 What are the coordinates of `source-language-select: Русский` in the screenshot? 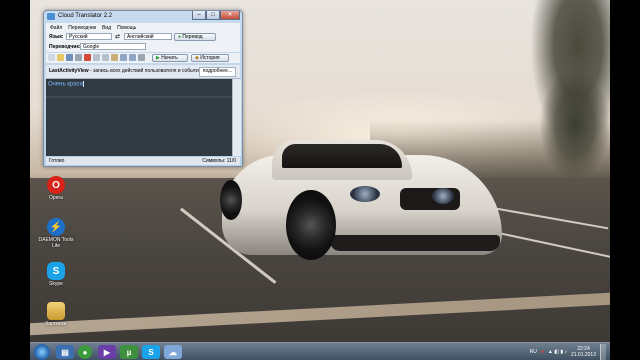 It's located at (89, 36).